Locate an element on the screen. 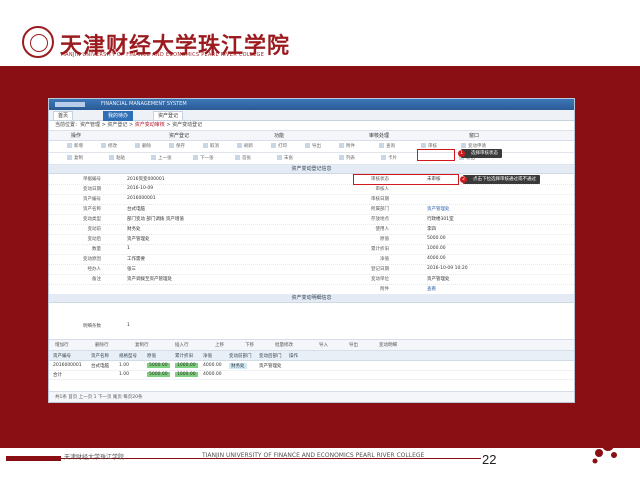 This screenshot has height=480, width=640. cancel-icon is located at coordinates (205, 145).